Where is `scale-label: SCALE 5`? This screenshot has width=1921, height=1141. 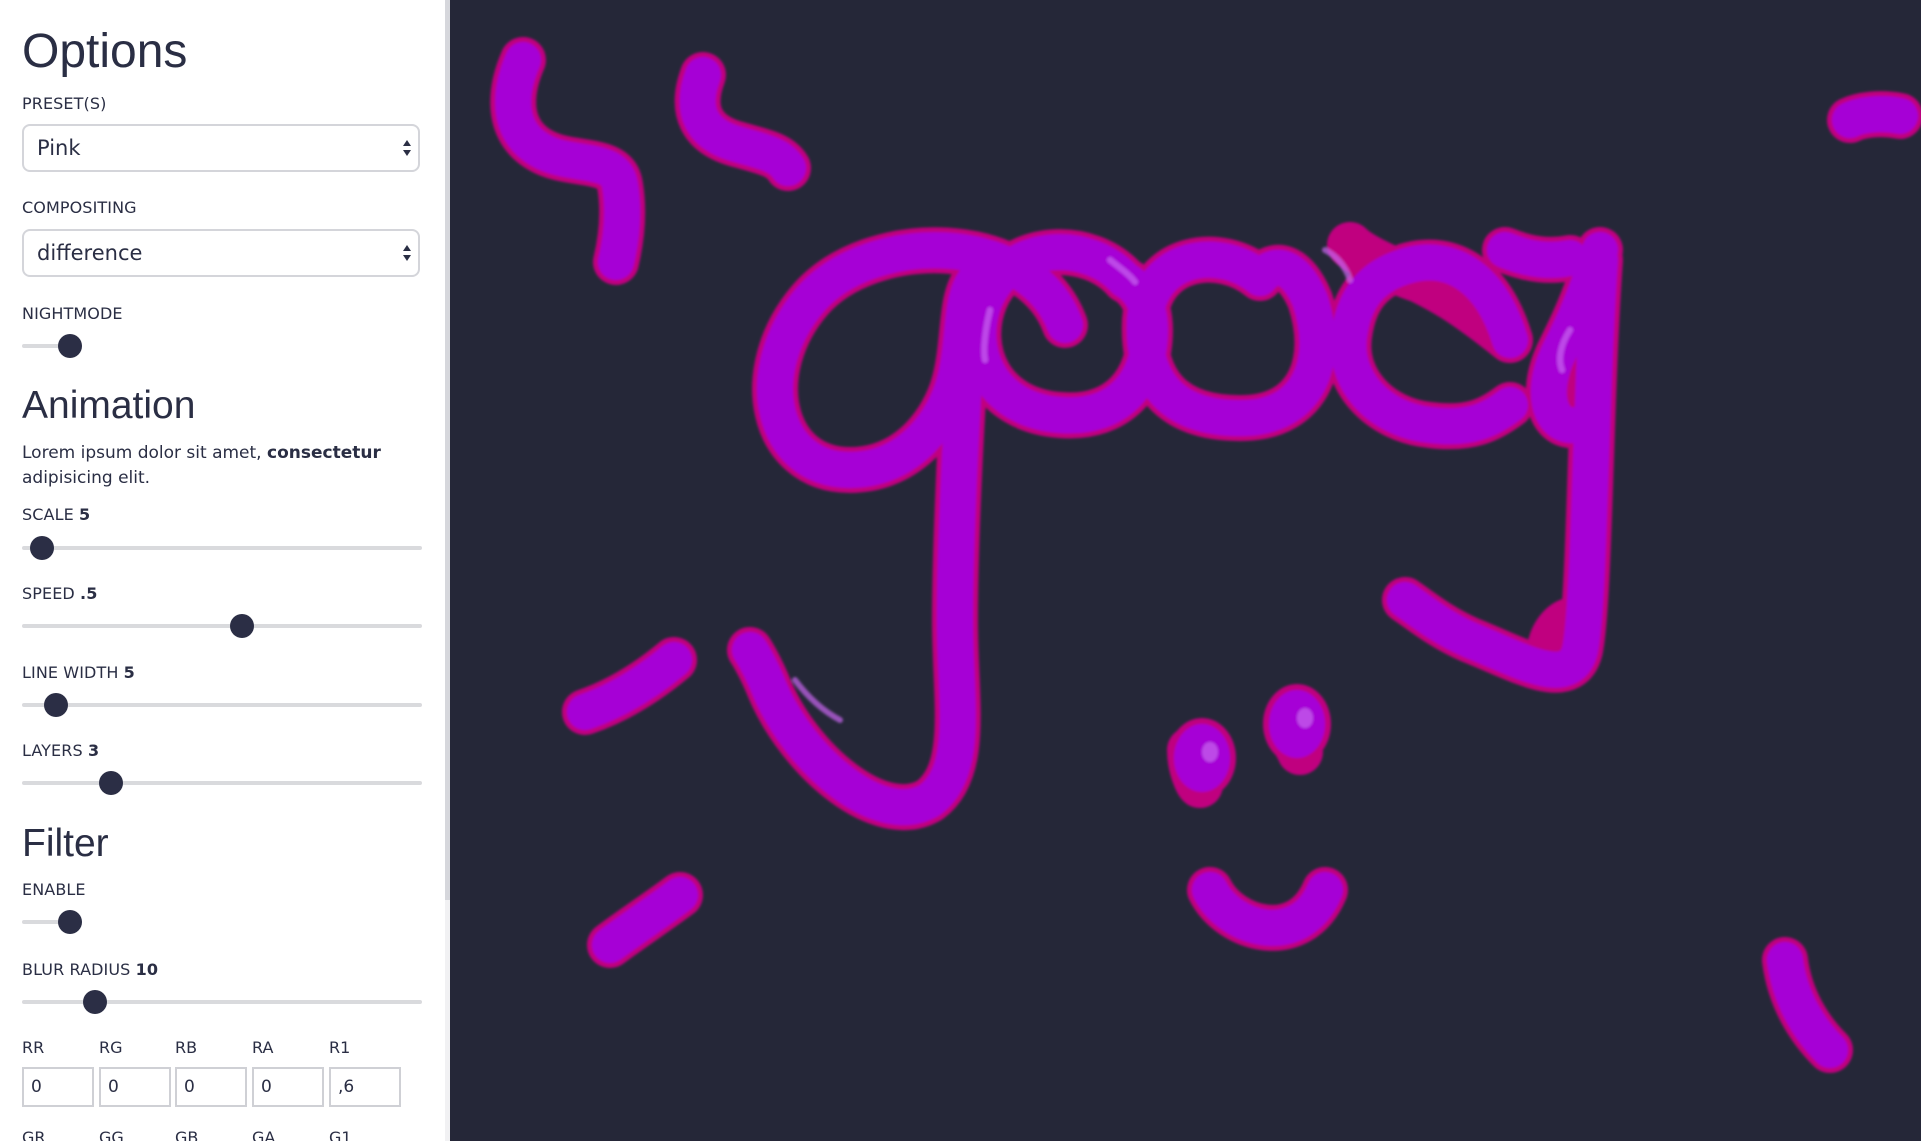 scale-label: SCALE 5 is located at coordinates (56, 514).